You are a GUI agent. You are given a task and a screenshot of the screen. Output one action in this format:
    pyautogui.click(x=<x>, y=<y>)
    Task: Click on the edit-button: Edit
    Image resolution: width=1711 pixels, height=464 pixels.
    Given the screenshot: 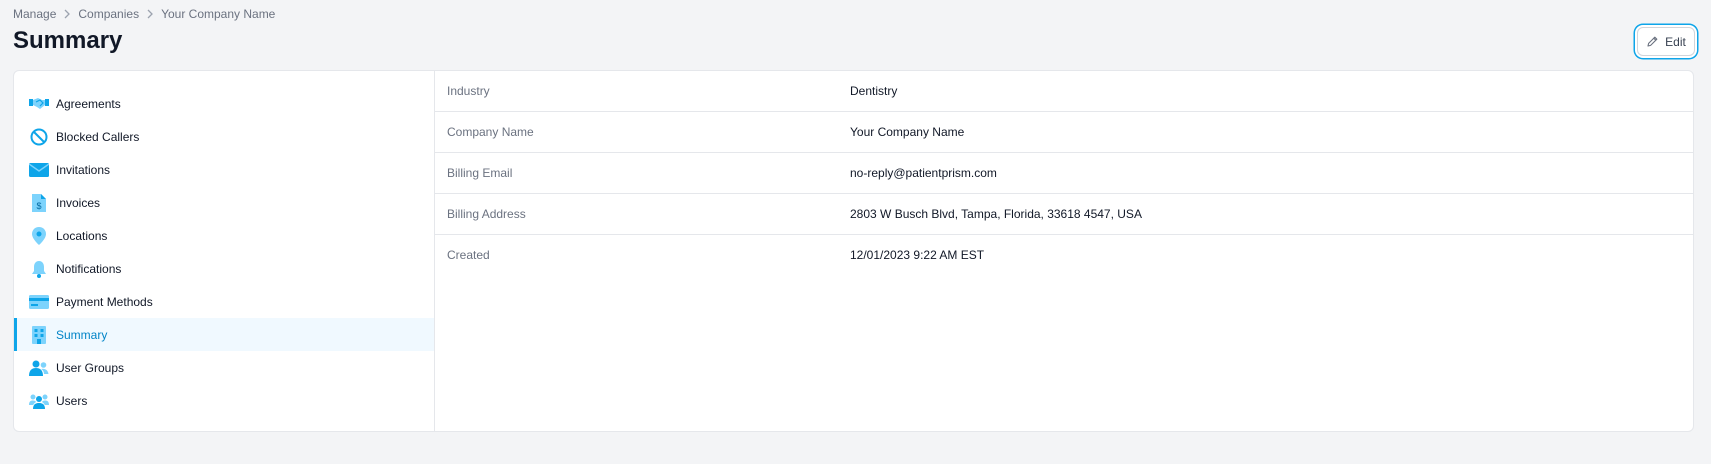 What is the action you would take?
    pyautogui.click(x=1666, y=41)
    